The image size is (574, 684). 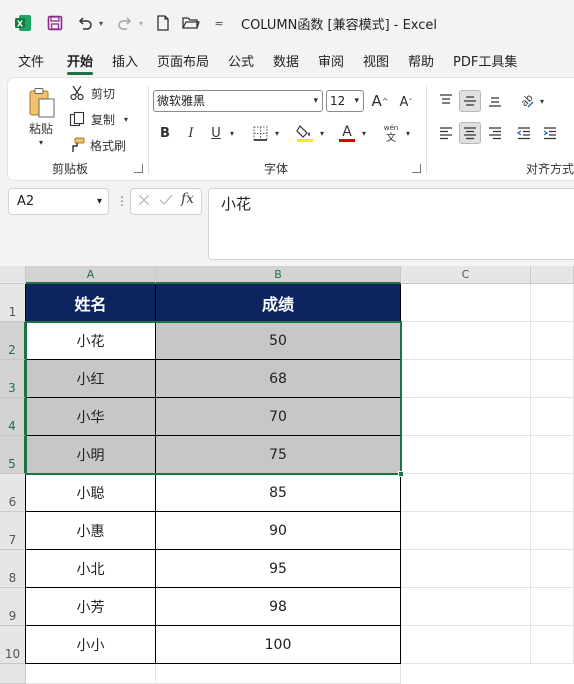 I want to click on tab-view: 视图, so click(x=376, y=63).